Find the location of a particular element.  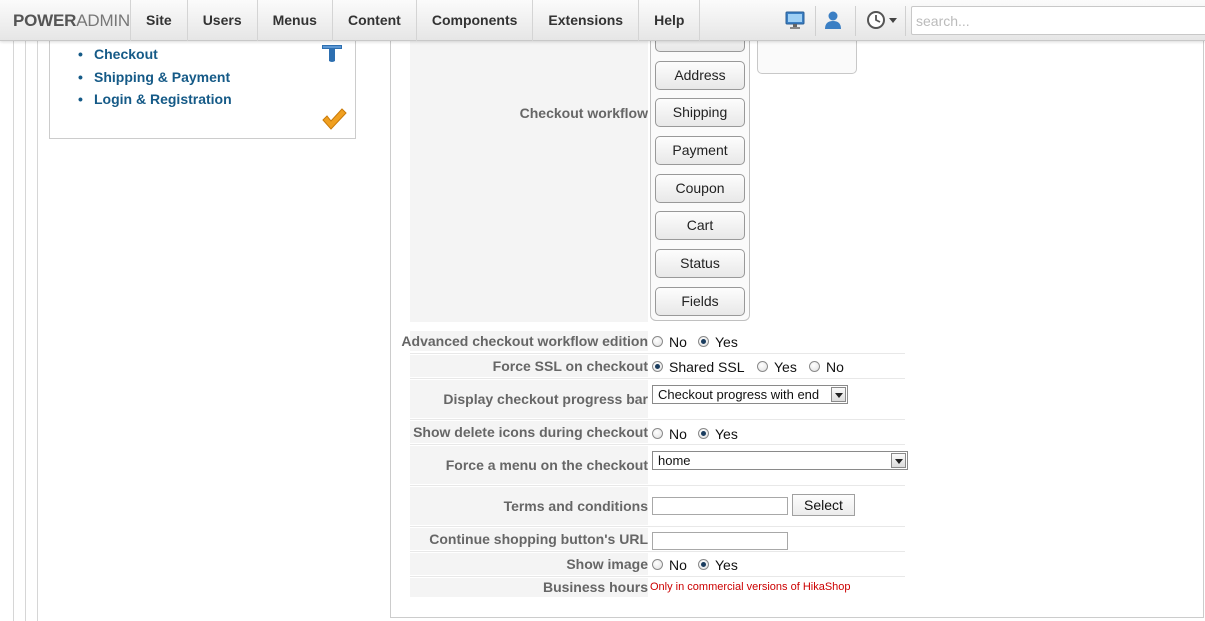

row-force-ssl: Force SSL on checkout is located at coordinates (529, 366).